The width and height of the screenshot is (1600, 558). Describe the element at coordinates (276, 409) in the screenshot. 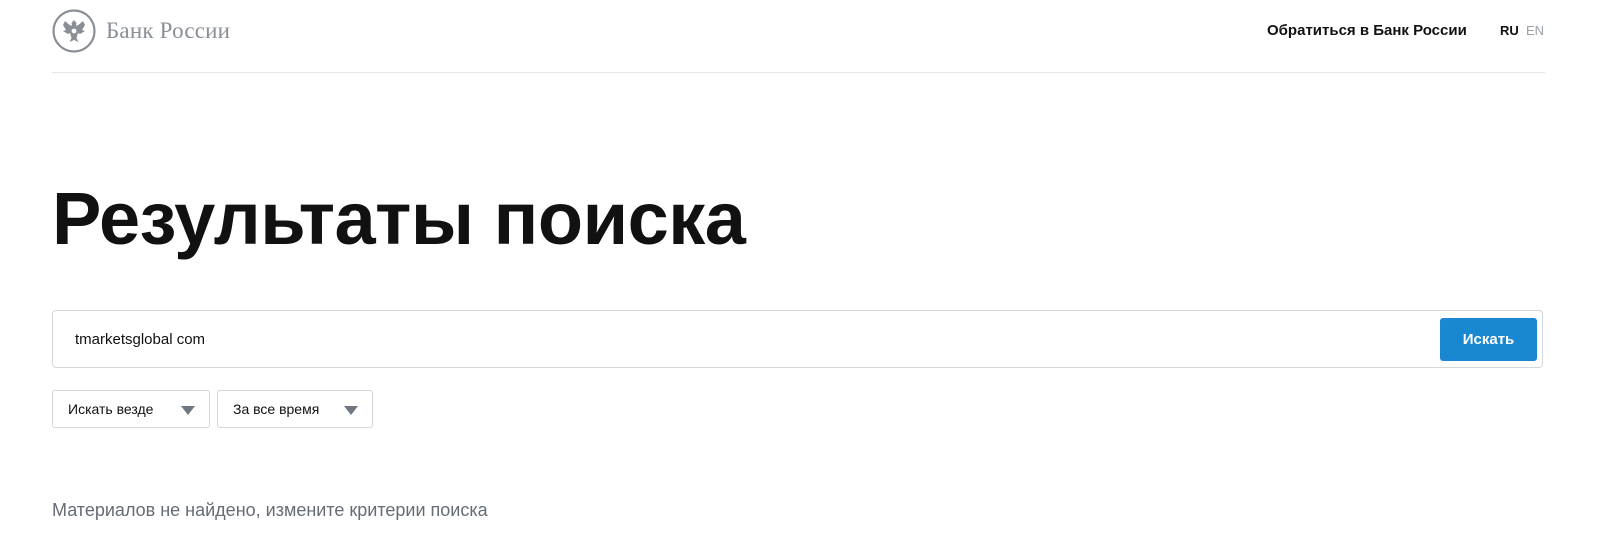

I see `time-period-value: За все время` at that location.